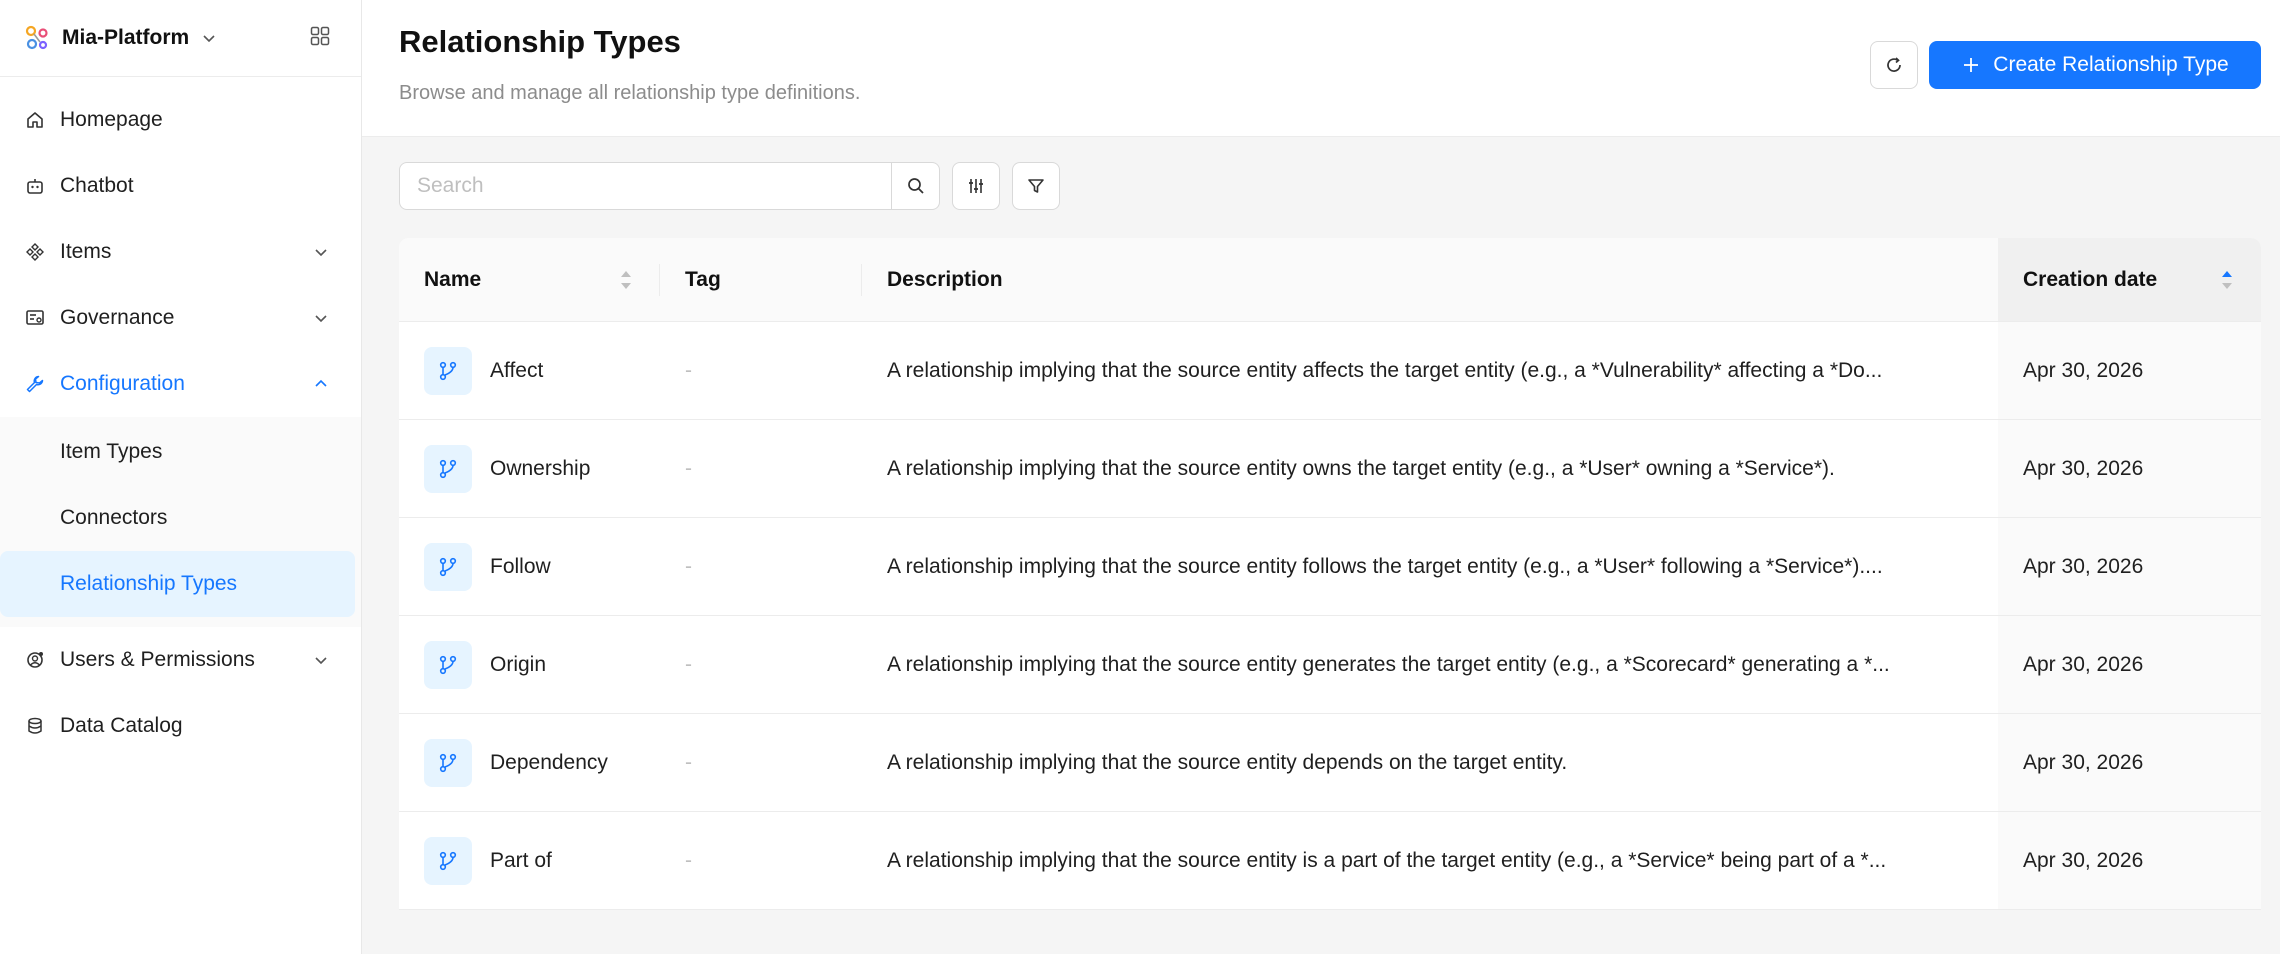 Image resolution: width=2280 pixels, height=954 pixels. I want to click on sidebar-item-chatbot: Chatbot, so click(180, 186).